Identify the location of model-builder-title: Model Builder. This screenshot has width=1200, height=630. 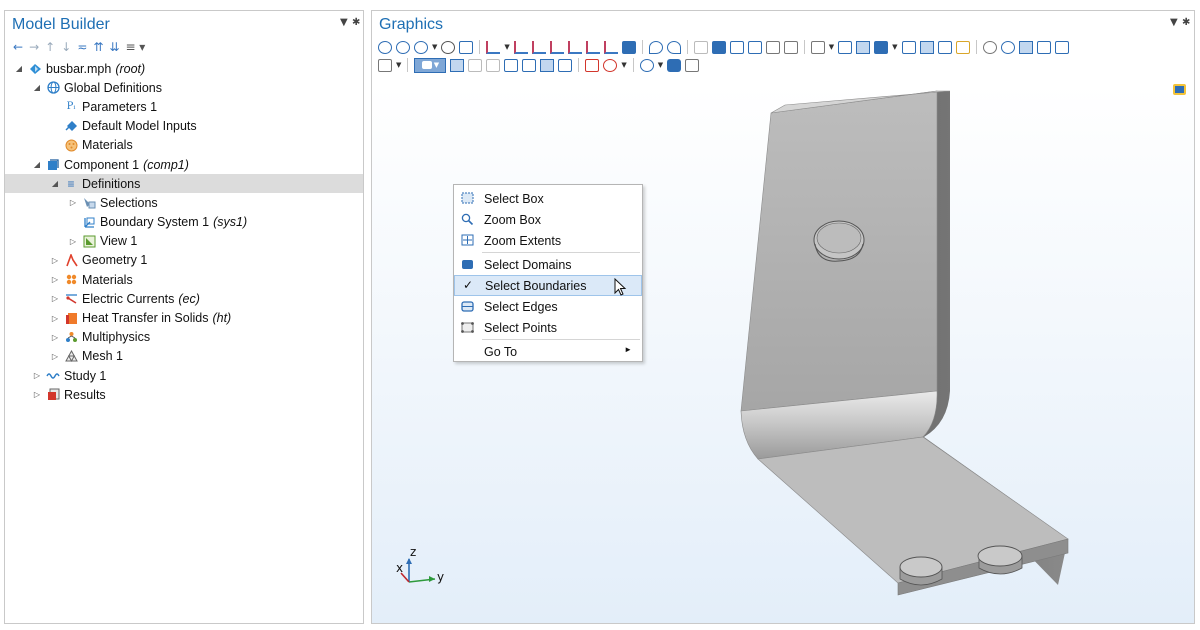
(61, 24).